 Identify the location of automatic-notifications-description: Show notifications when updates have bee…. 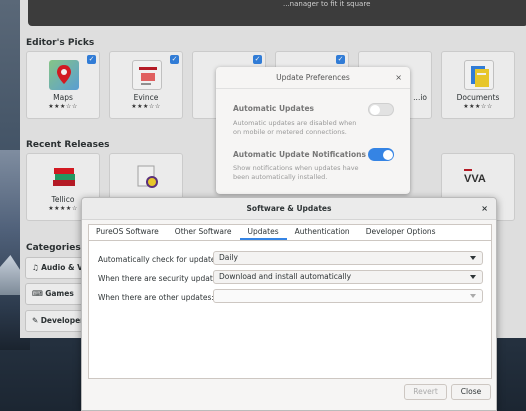
(296, 172).